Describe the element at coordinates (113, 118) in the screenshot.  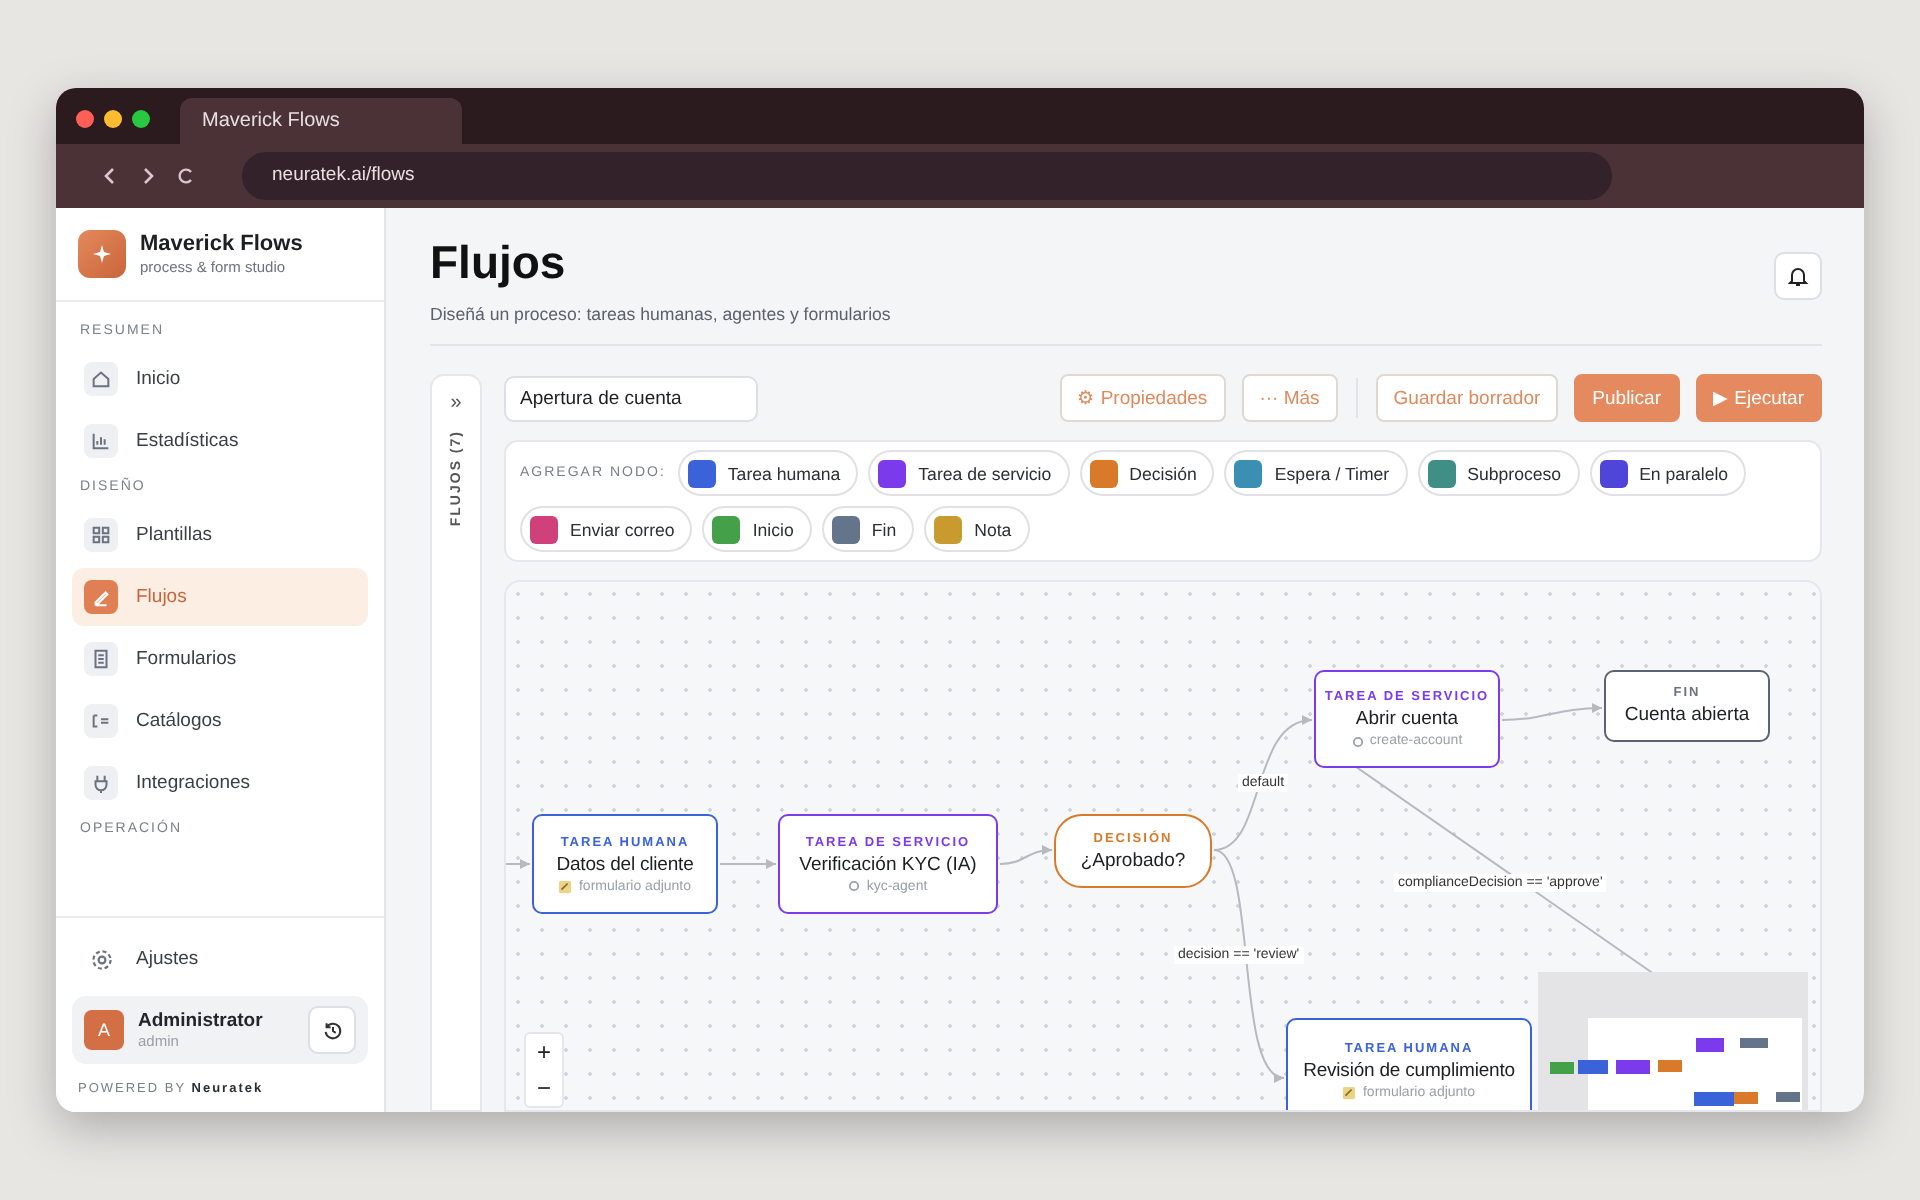
I see `minimize-dot` at that location.